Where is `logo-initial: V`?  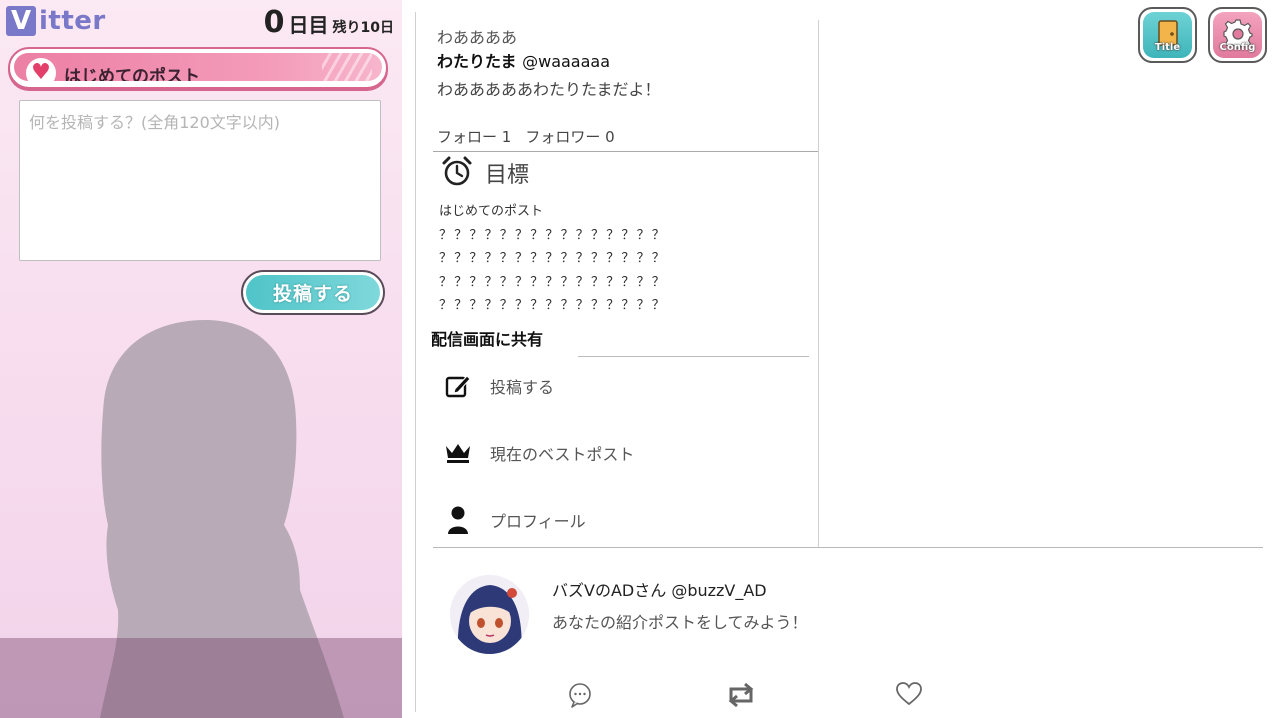 logo-initial: V is located at coordinates (21, 21).